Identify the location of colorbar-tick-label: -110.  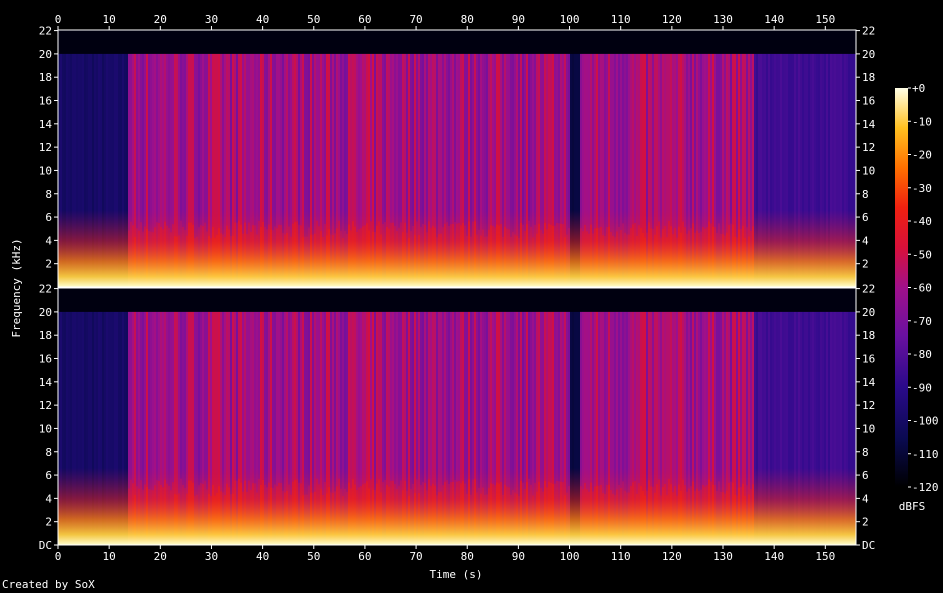
(925, 454).